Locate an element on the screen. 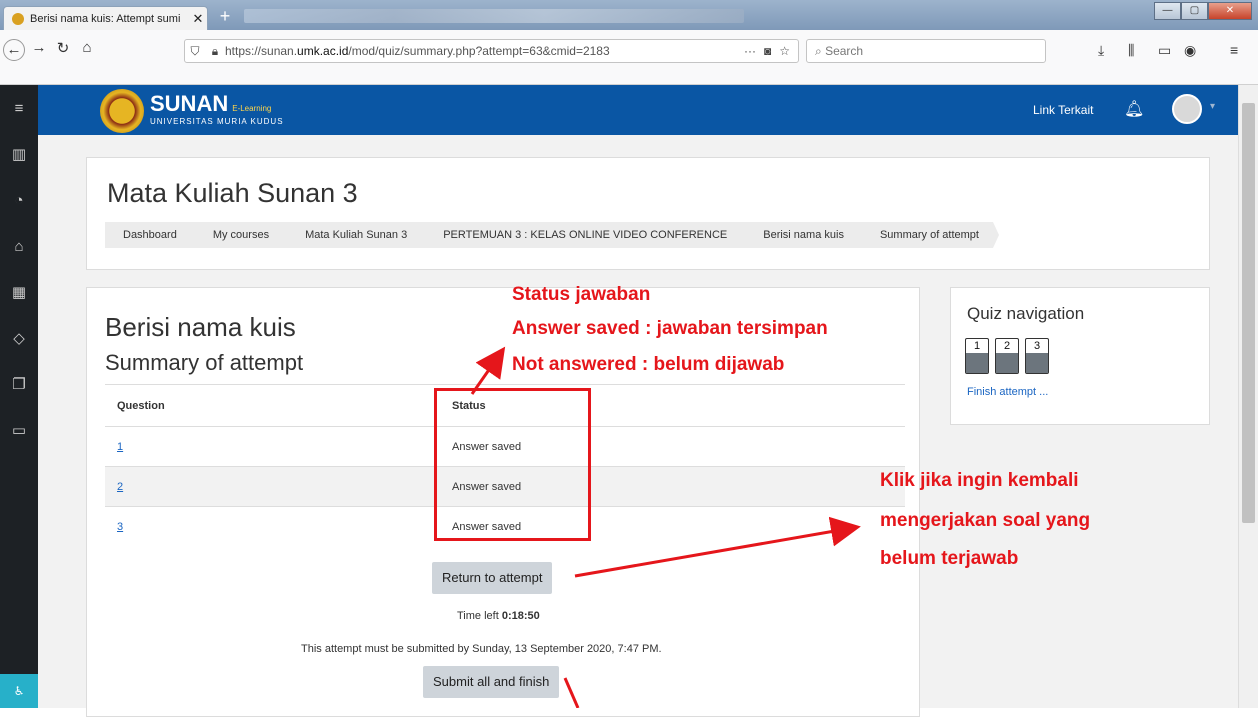 The height and width of the screenshot is (717, 1258). arrow-return is located at coordinates (717, 547).